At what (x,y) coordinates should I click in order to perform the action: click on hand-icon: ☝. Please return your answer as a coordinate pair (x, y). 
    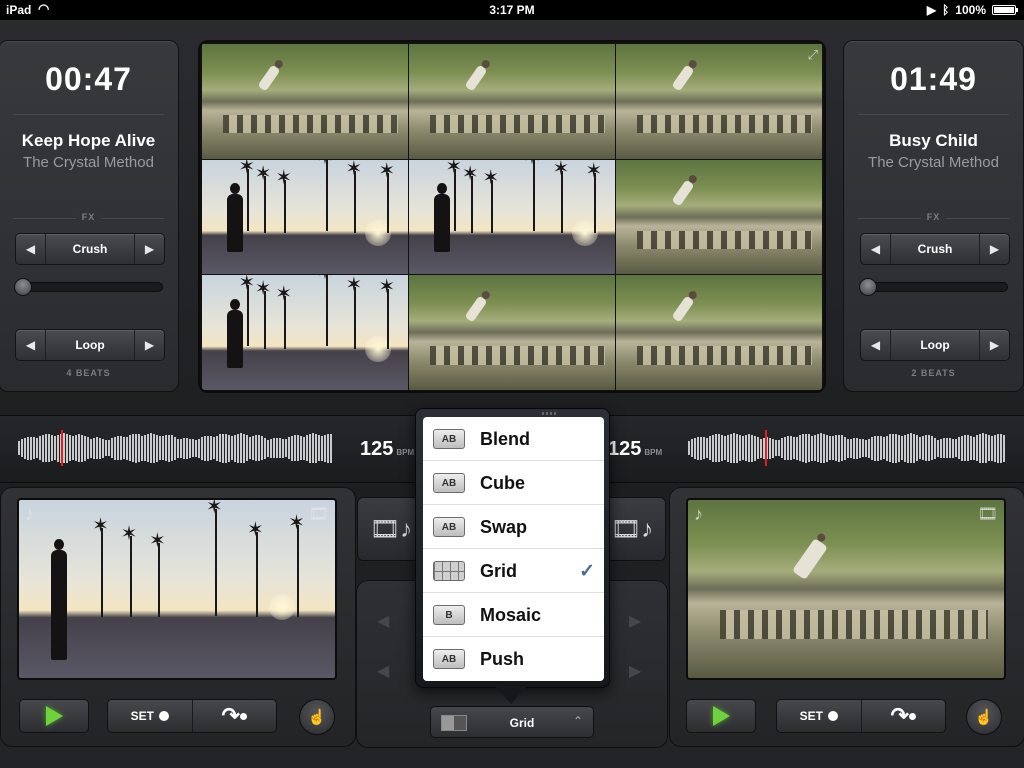
    Looking at the image, I should click on (317, 717).